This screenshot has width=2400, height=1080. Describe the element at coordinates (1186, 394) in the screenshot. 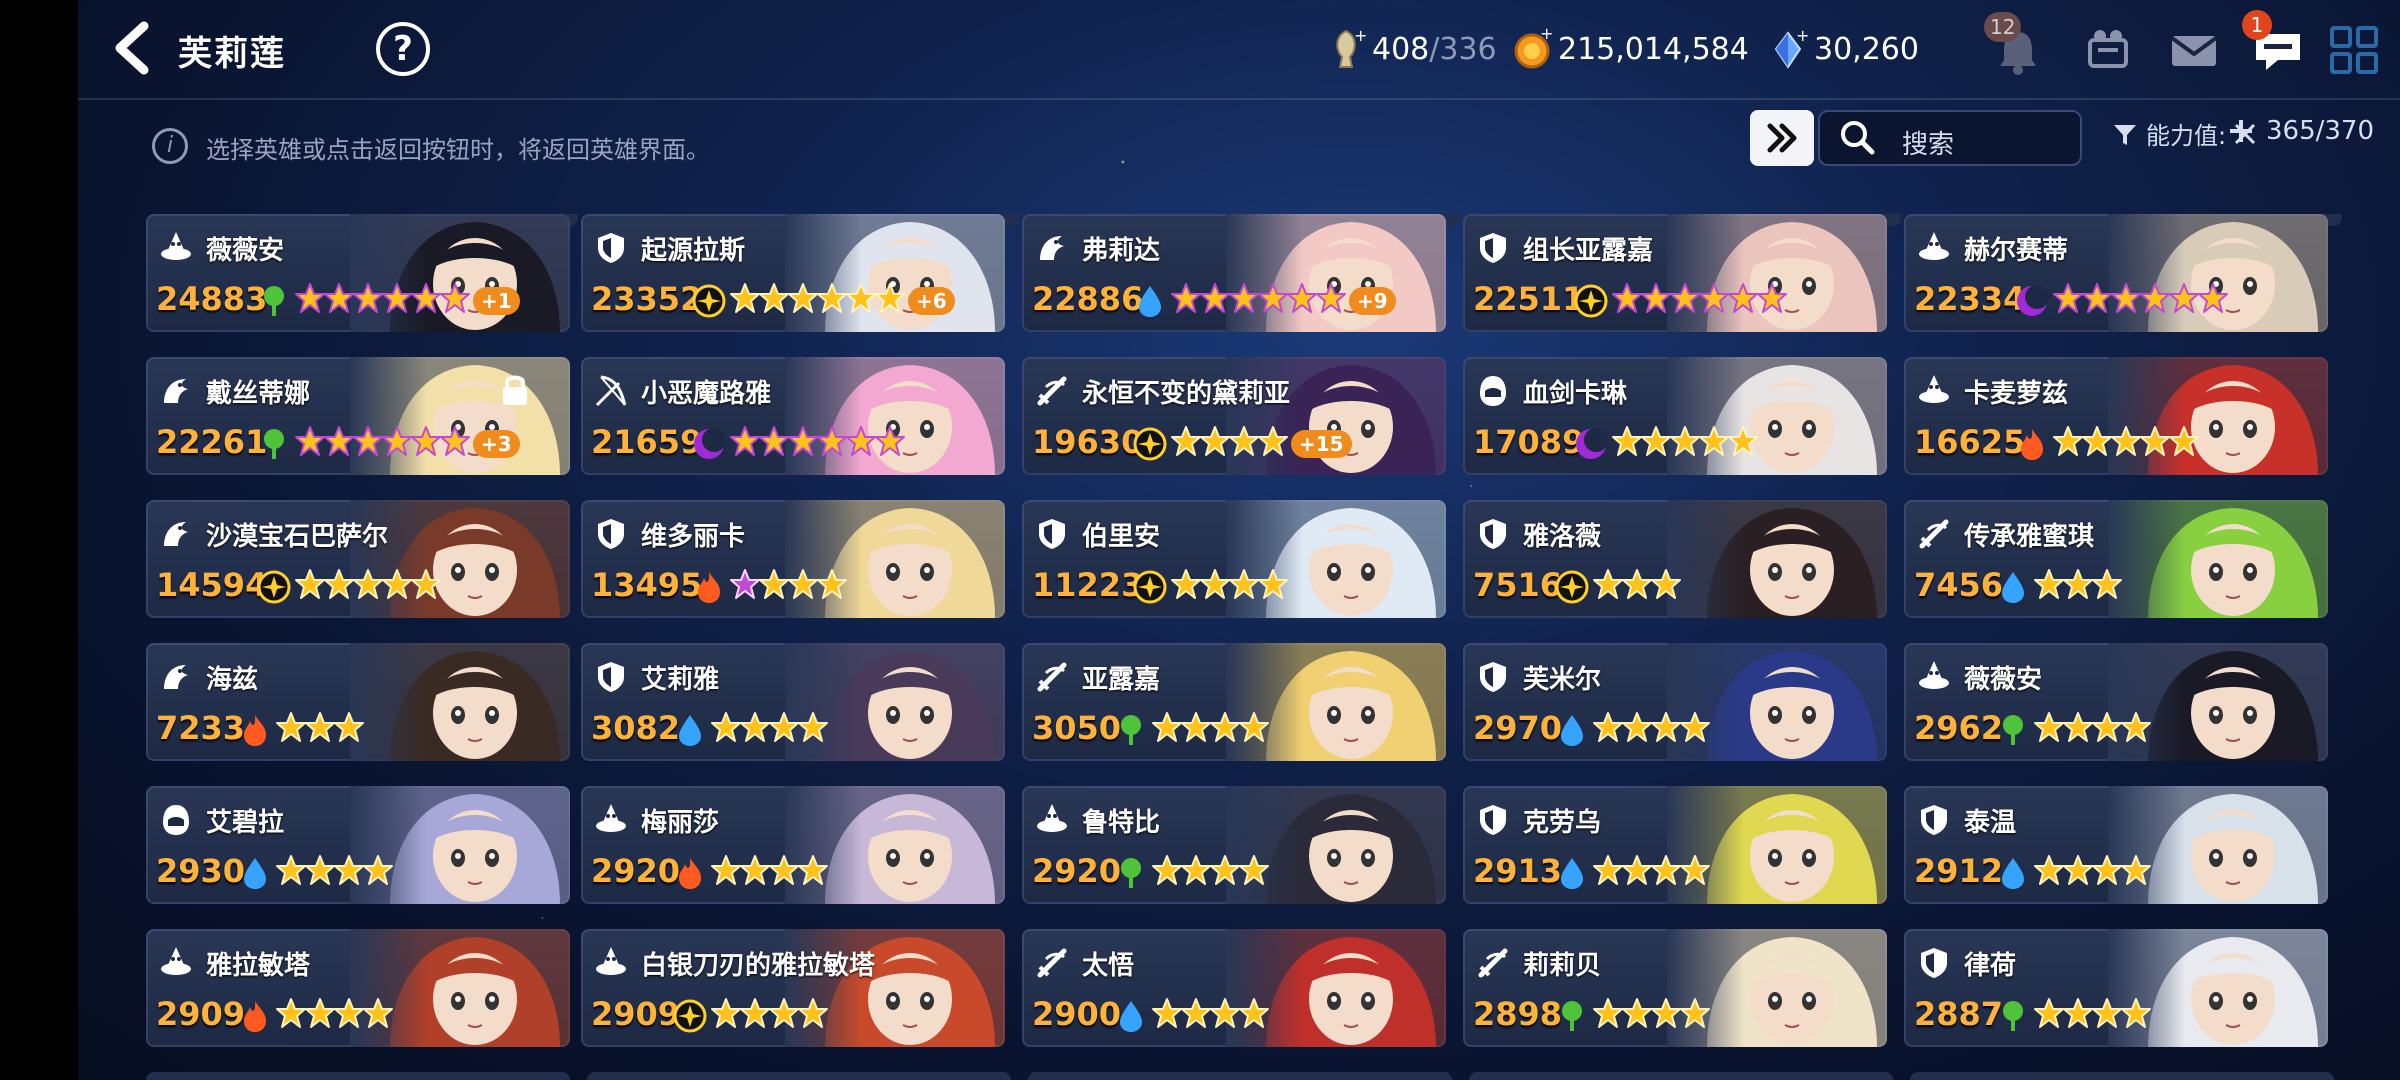

I see `hero-name: 永恒不变的黛莉亚` at that location.